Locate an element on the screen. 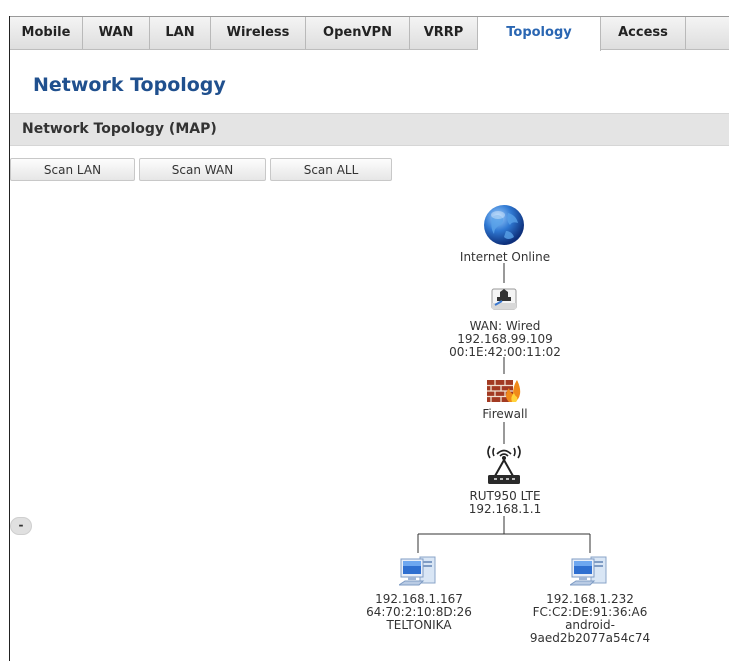 This screenshot has height=661, width=729. ethernet-port-icon is located at coordinates (504, 299).